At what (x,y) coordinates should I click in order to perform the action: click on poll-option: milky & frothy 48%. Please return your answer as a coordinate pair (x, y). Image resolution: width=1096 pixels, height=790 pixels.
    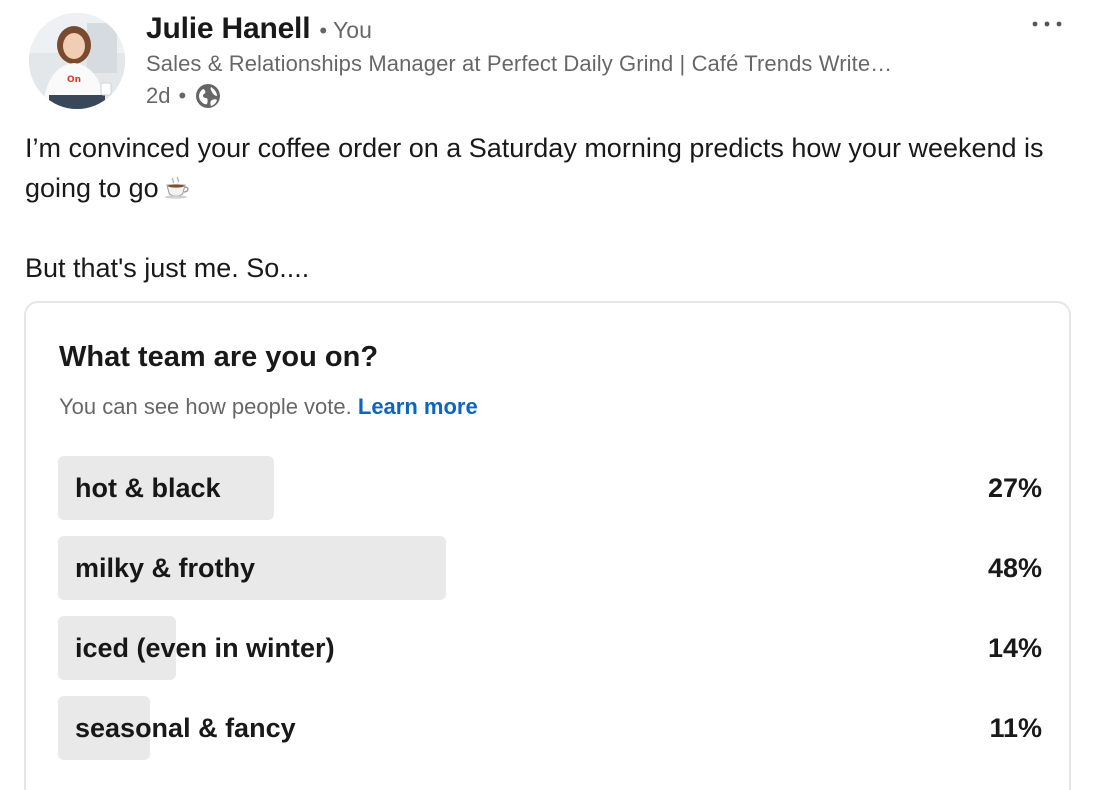
    Looking at the image, I should click on (550, 568).